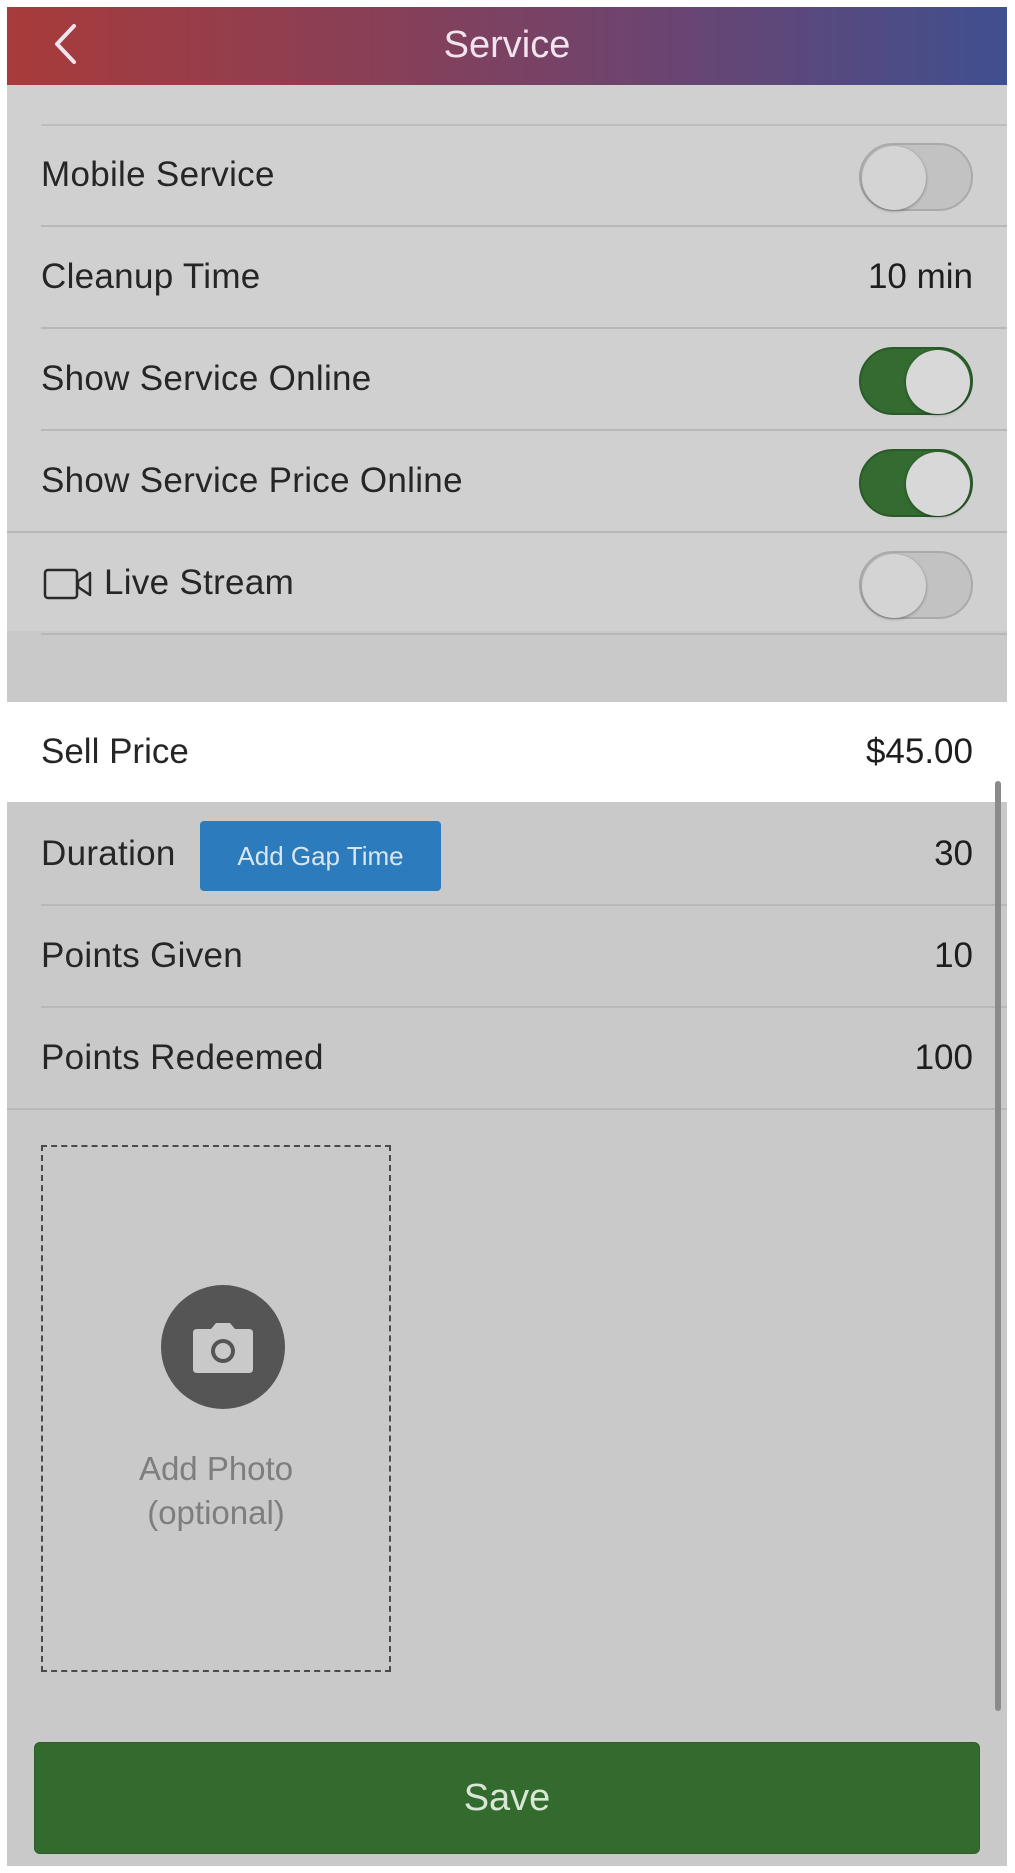 This screenshot has width=1015, height=1873. Describe the element at coordinates (108, 853) in the screenshot. I see `duration-label: Duration` at that location.